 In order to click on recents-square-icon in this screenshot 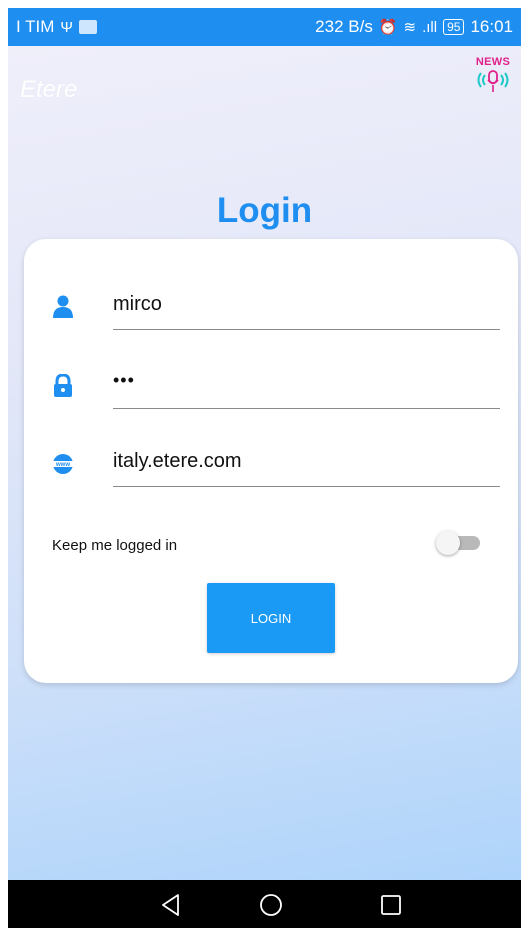, I will do `click(391, 905)`.